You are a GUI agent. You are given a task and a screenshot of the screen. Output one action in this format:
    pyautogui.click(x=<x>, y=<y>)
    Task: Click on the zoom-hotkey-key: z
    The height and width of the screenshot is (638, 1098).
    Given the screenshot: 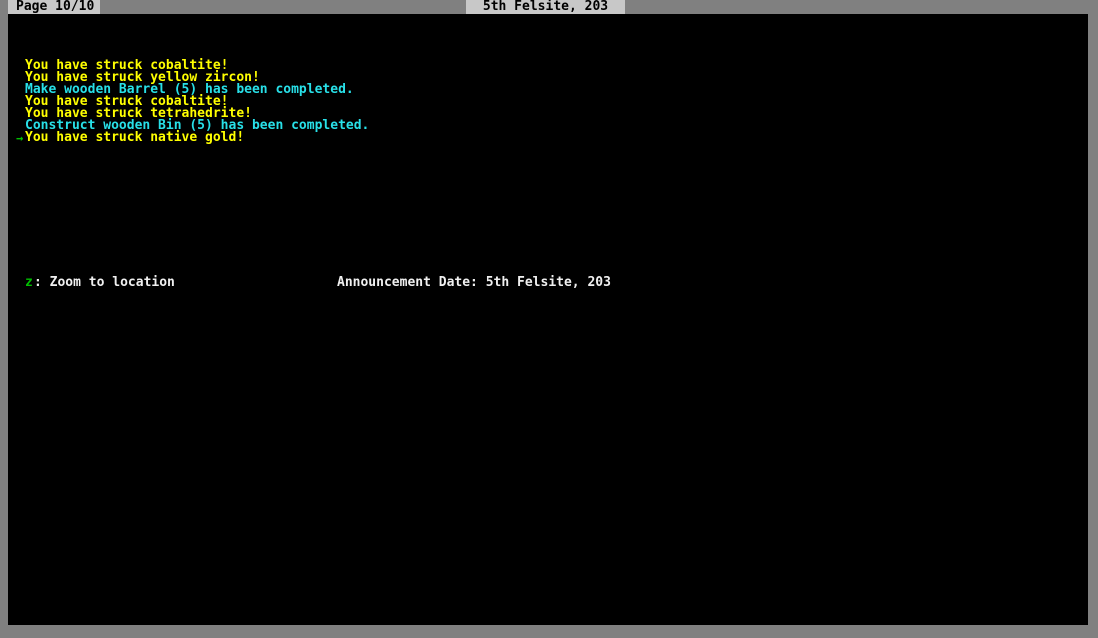 What is the action you would take?
    pyautogui.click(x=29, y=283)
    